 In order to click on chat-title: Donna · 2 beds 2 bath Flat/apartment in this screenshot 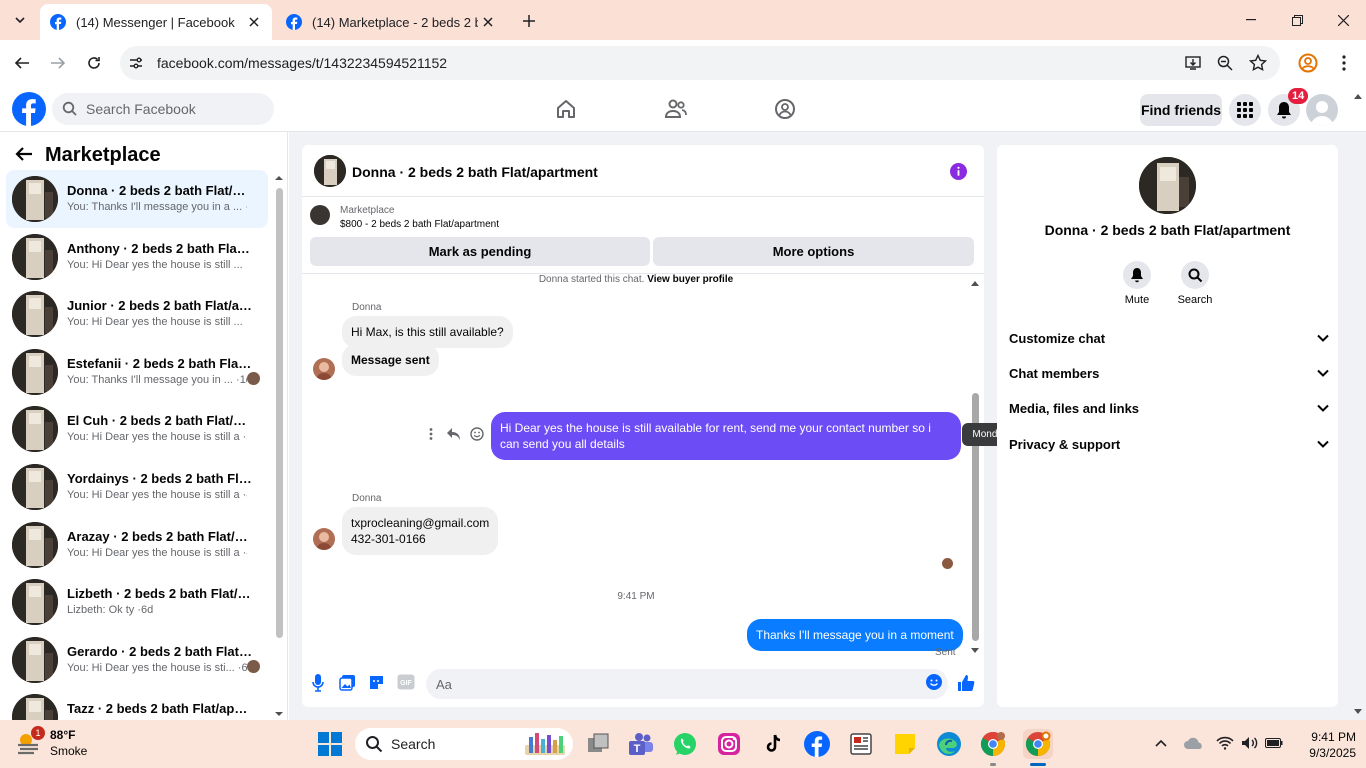, I will do `click(475, 172)`.